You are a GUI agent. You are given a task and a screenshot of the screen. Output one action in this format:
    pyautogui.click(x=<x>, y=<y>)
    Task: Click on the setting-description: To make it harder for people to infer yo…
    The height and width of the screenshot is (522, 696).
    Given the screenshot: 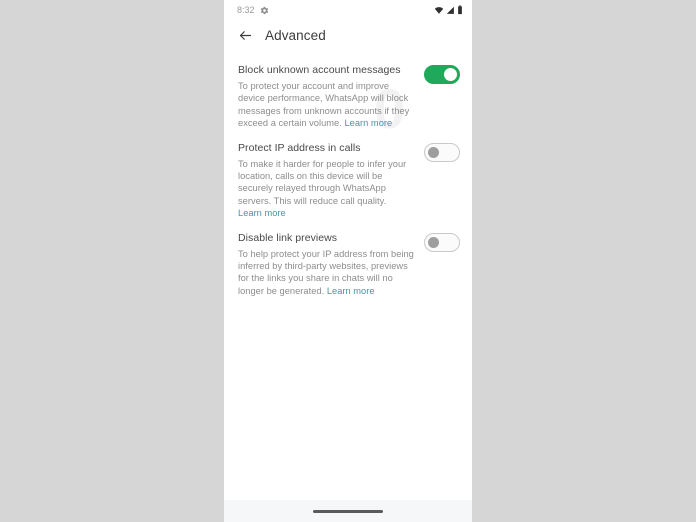 What is the action you would take?
    pyautogui.click(x=326, y=189)
    